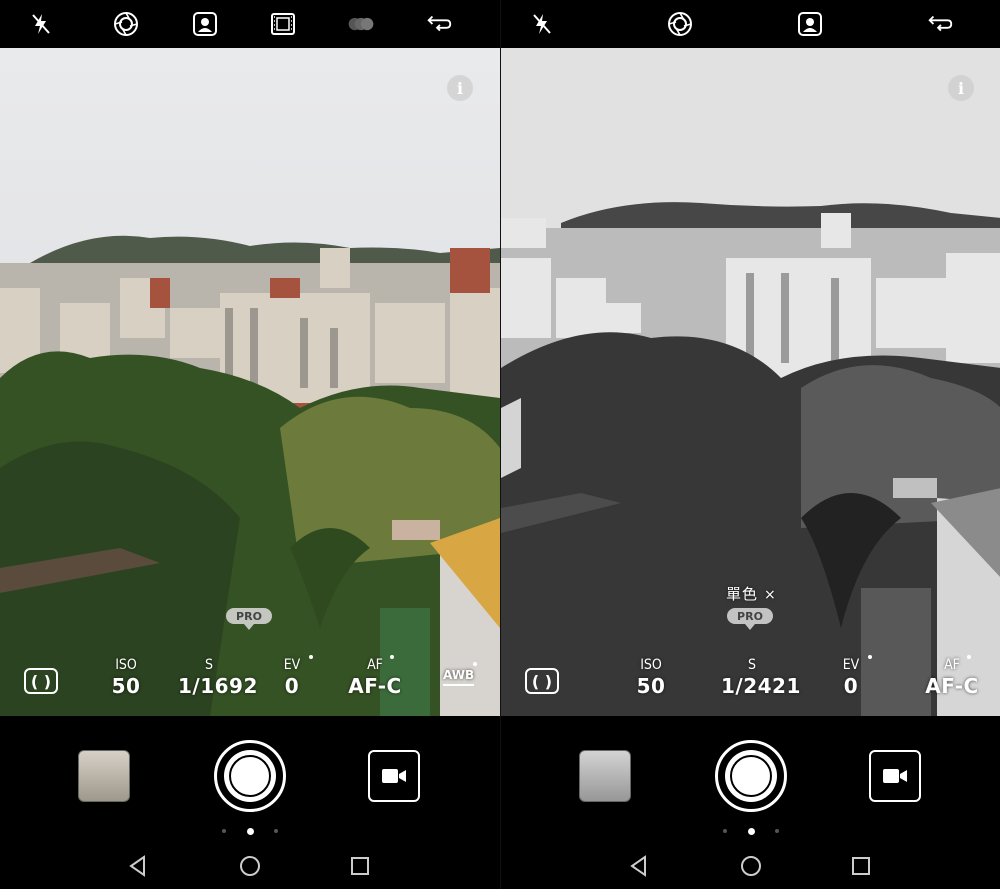 The width and height of the screenshot is (1000, 889). I want to click on awb-label: AWB, so click(459, 675).